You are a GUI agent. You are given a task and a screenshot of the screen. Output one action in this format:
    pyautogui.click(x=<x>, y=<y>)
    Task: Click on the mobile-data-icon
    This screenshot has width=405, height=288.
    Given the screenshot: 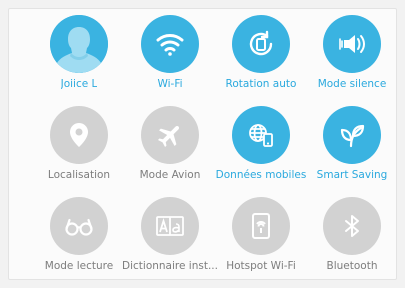 What is the action you would take?
    pyautogui.click(x=261, y=135)
    